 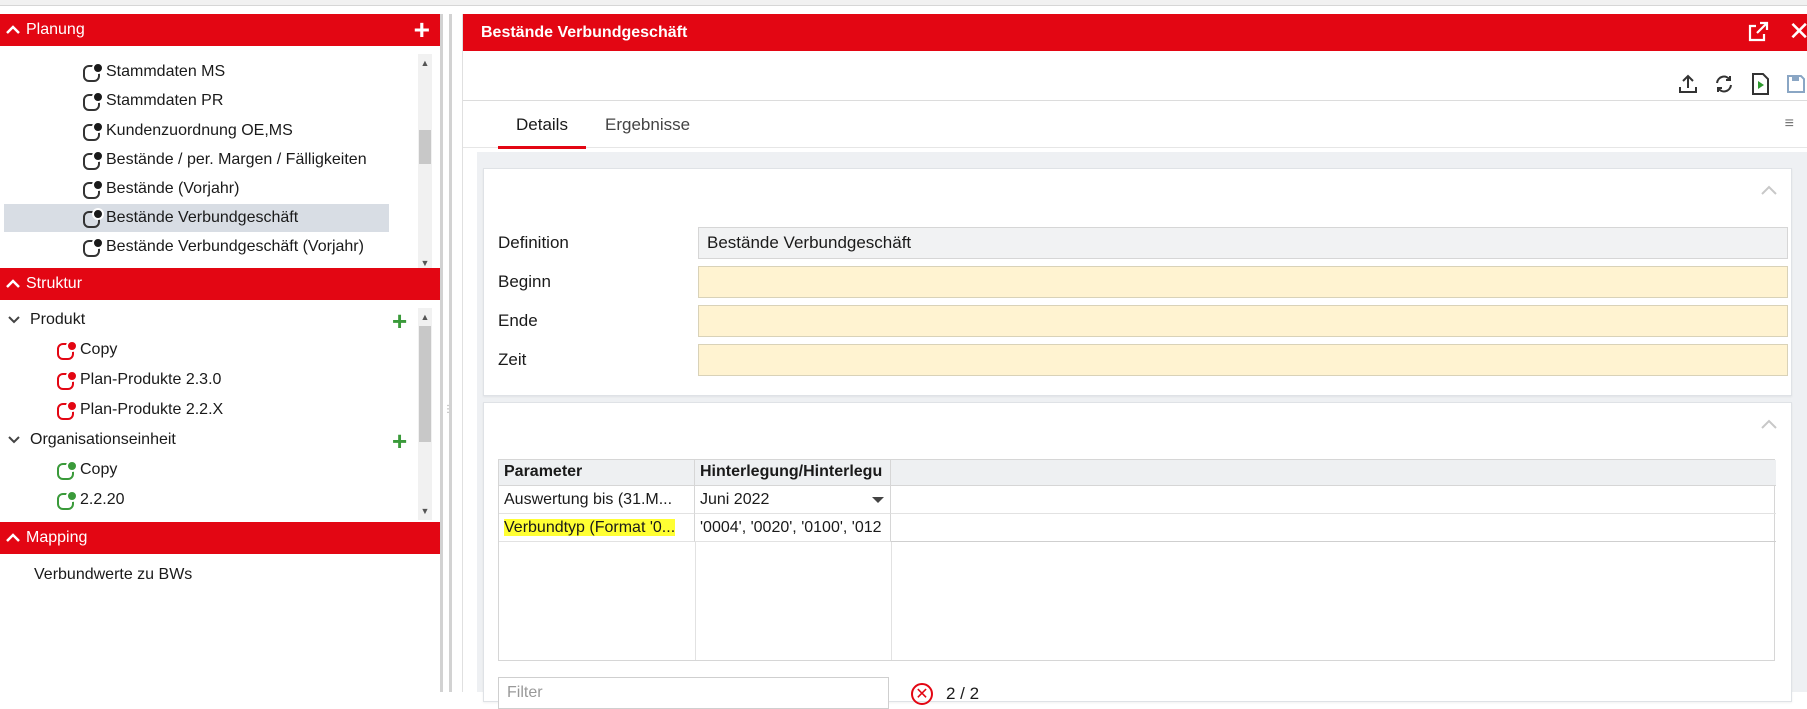 What do you see at coordinates (533, 242) in the screenshot?
I see `definition-label: Definition` at bounding box center [533, 242].